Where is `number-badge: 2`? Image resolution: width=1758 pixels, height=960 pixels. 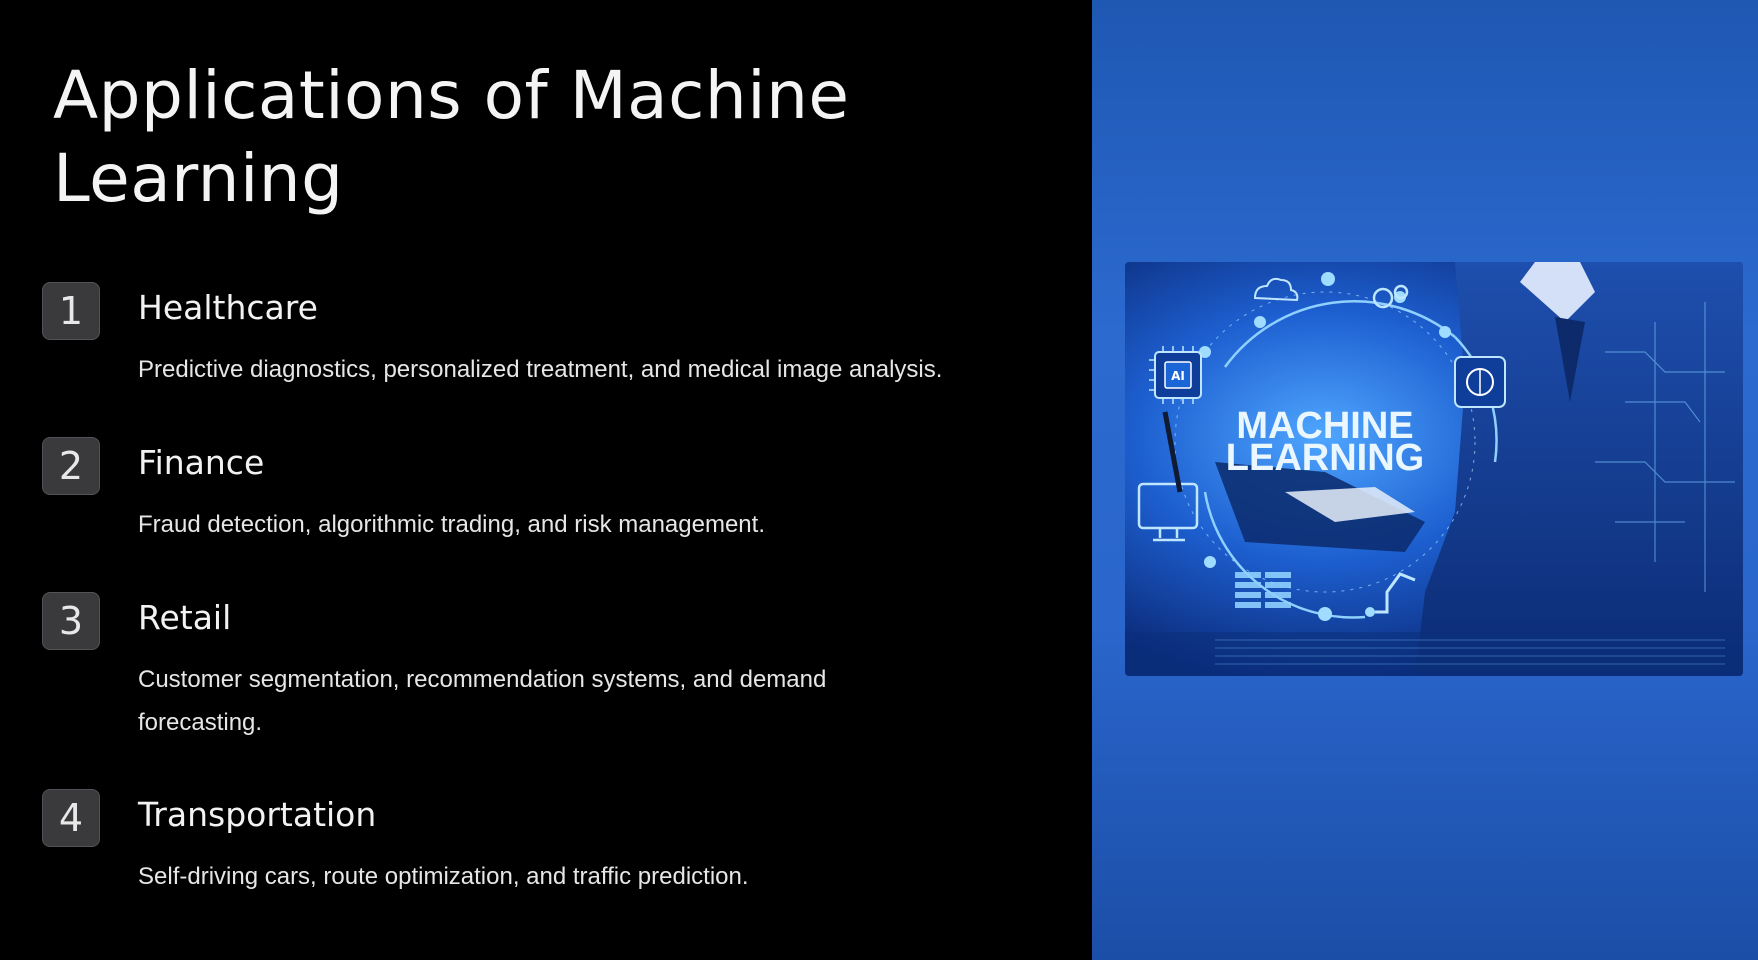
number-badge: 2 is located at coordinates (71, 466).